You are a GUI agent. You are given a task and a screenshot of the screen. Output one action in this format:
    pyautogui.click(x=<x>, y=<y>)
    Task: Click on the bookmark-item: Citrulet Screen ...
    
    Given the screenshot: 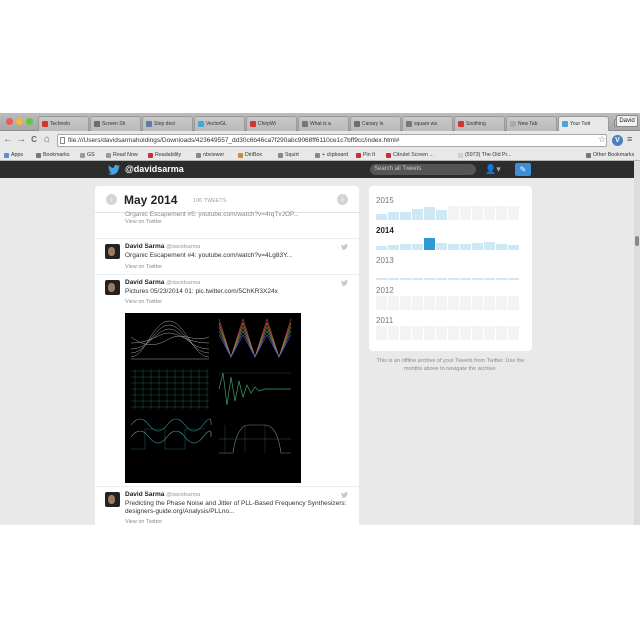 What is the action you would take?
    pyautogui.click(x=410, y=155)
    